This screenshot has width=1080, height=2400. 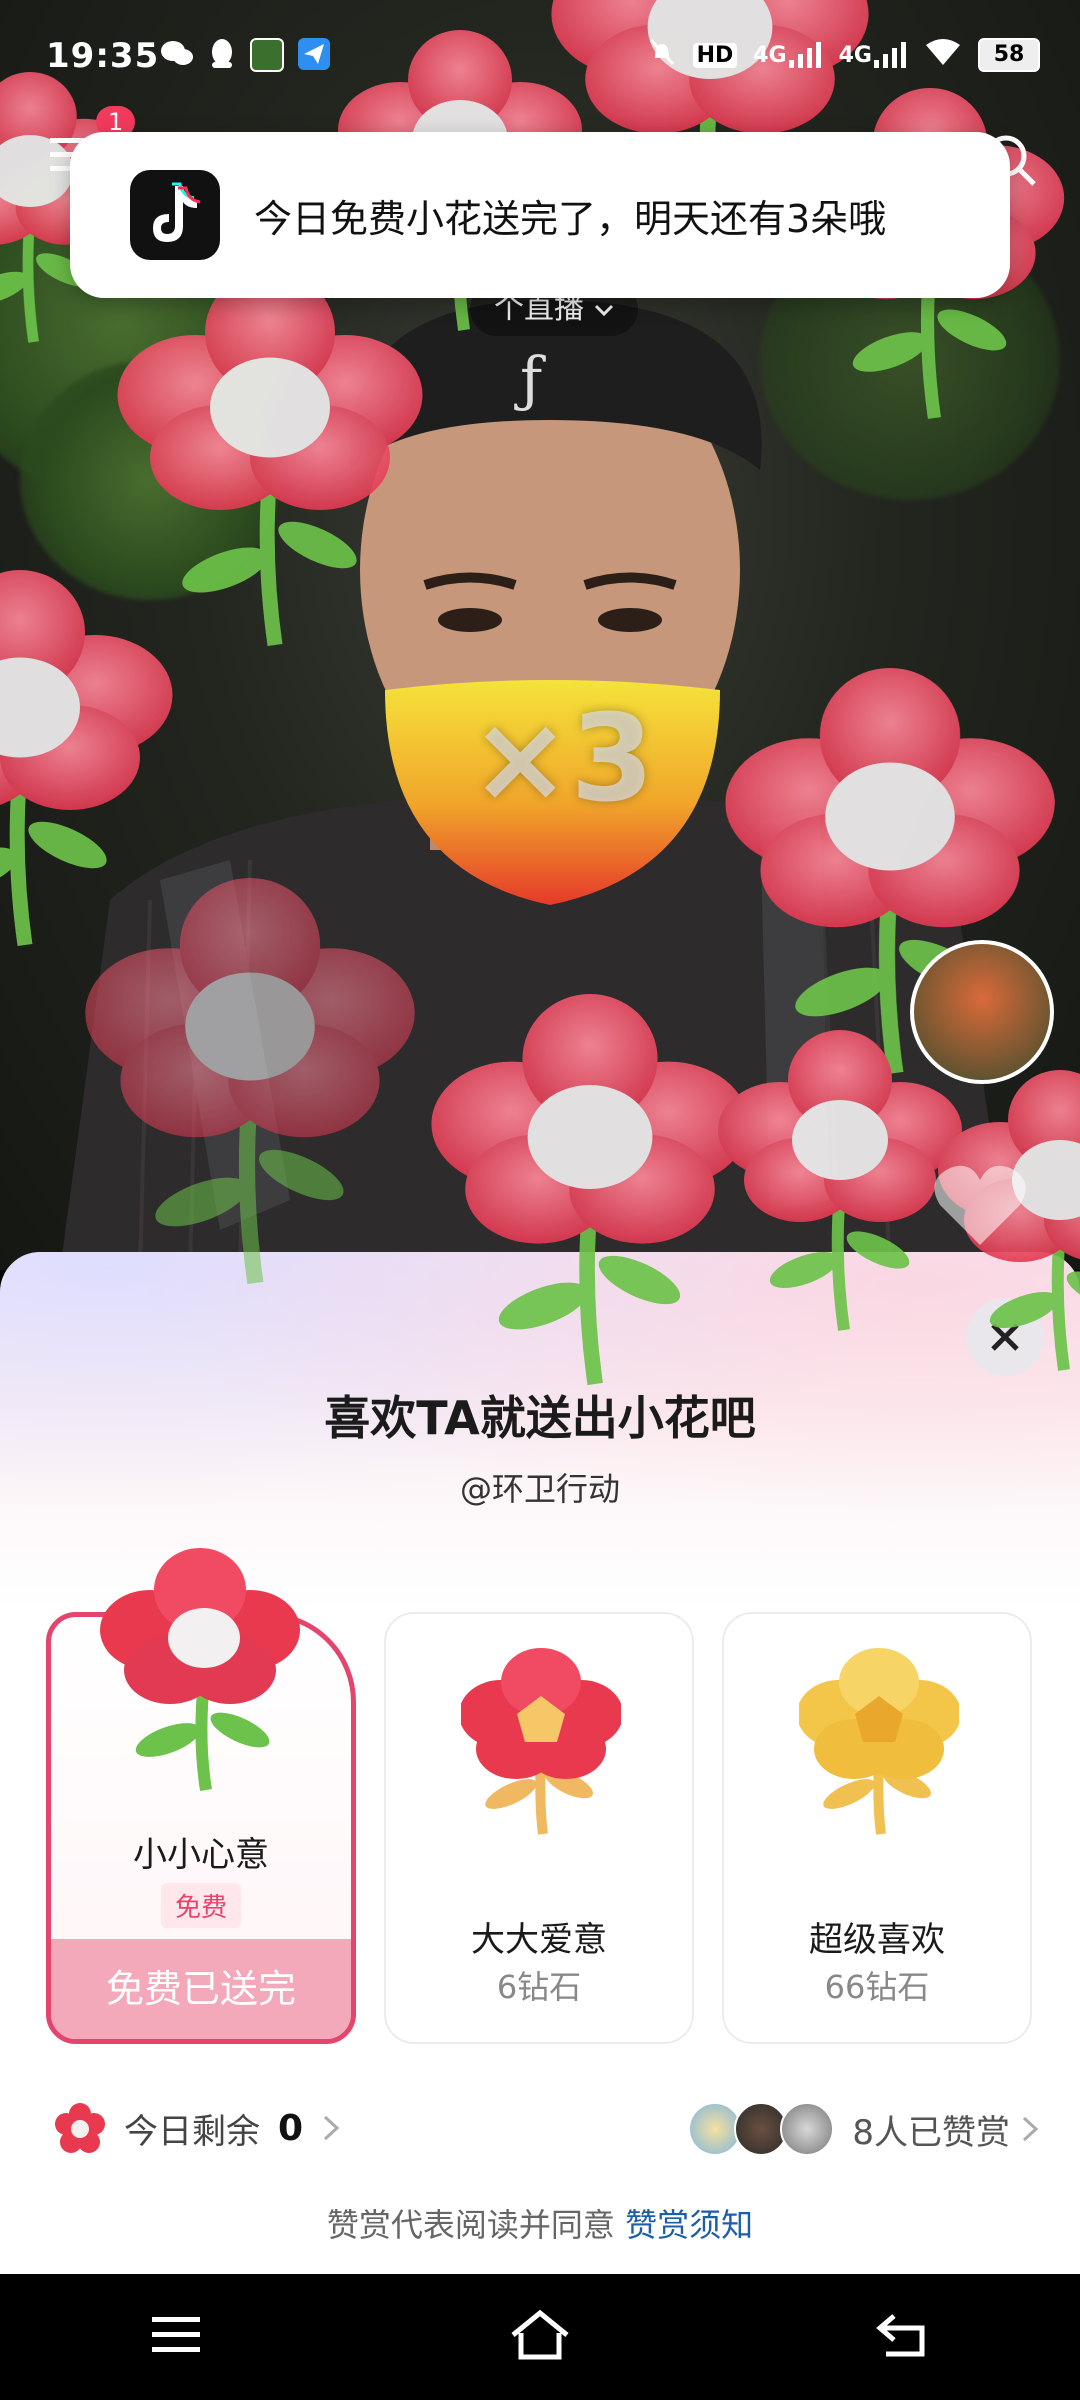 I want to click on back-icon, so click(x=901, y=2337).